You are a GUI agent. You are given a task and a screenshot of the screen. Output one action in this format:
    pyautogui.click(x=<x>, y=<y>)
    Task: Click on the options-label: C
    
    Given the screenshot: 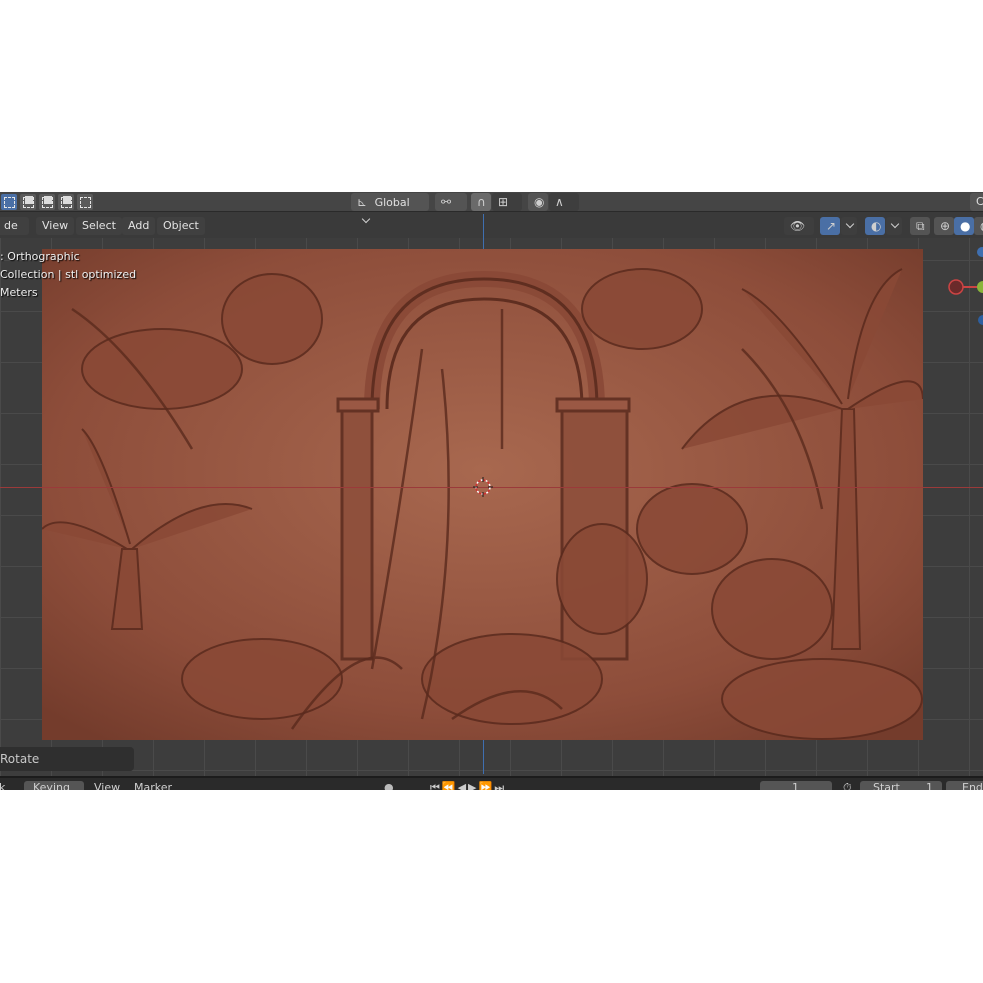 What is the action you would take?
    pyautogui.click(x=979, y=201)
    